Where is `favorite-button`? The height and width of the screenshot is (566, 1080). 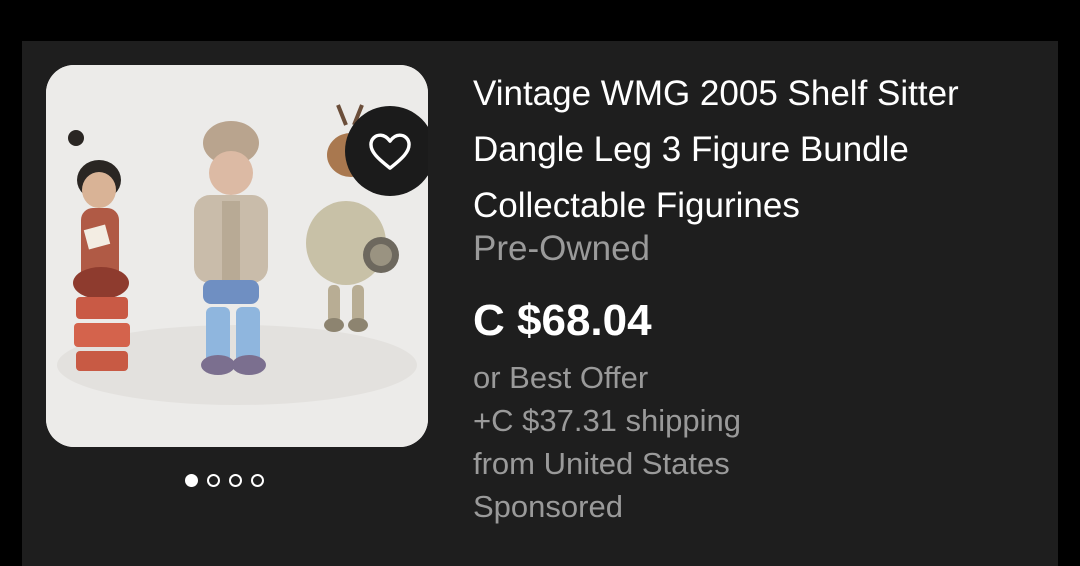
favorite-button is located at coordinates (386, 151).